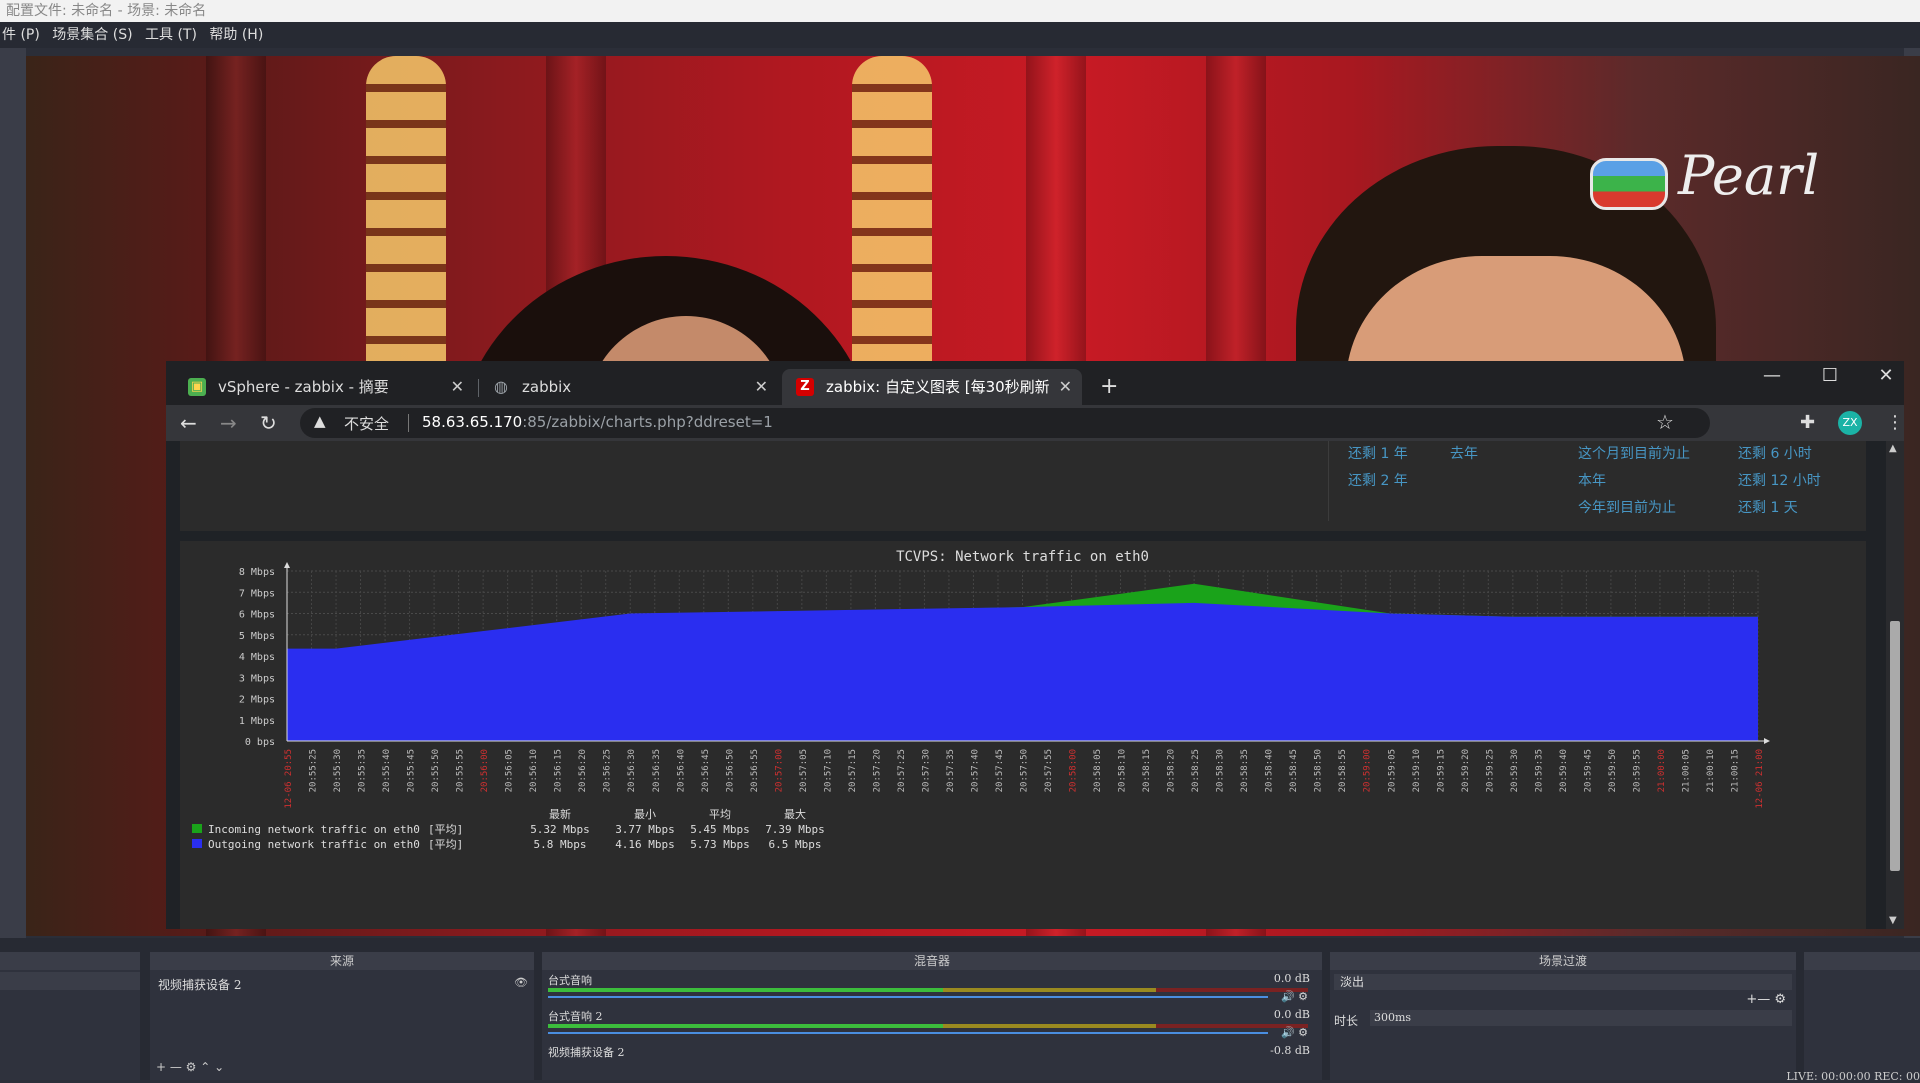 This screenshot has width=1920, height=1083. Describe the element at coordinates (257, 721) in the screenshot. I see `y-tick-label: 1 Mbps` at that location.